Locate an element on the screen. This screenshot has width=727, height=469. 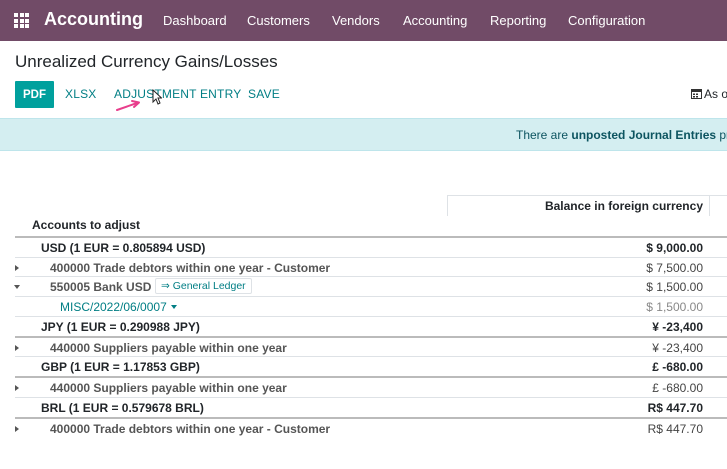
calendar-icon is located at coordinates (696, 94).